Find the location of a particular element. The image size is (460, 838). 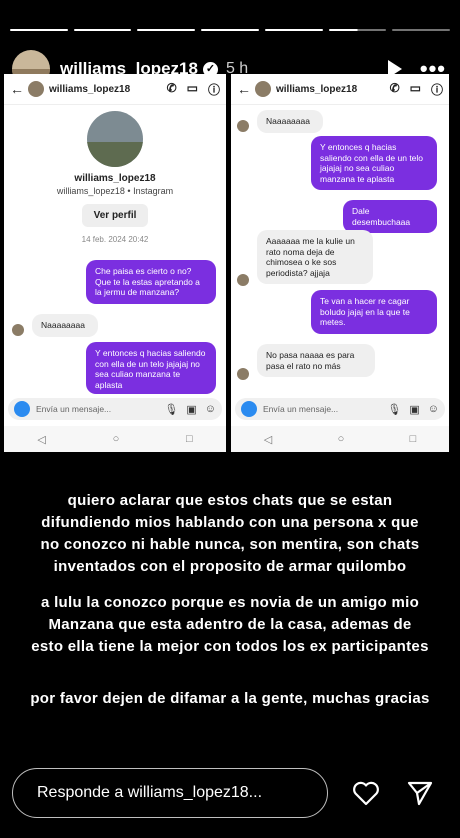

story-progress is located at coordinates (230, 30).